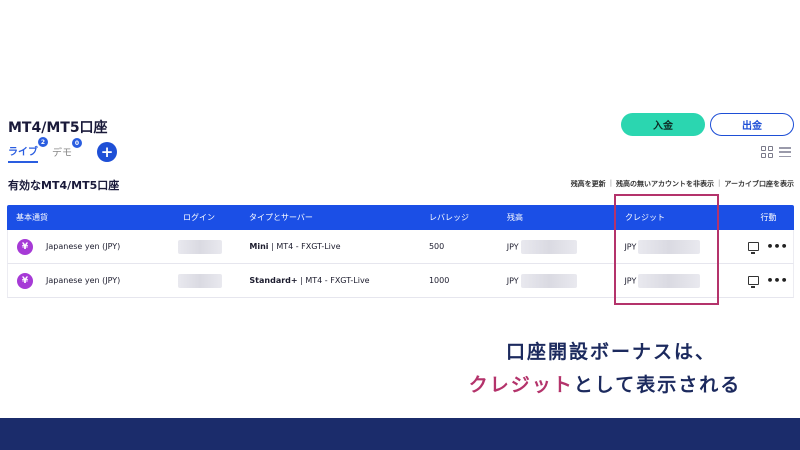 Image resolution: width=800 pixels, height=450 pixels. I want to click on section-links: 残高を更新 | 残高の無いアカウントを非表示 | アーカイブ口座を表示, so click(682, 184).